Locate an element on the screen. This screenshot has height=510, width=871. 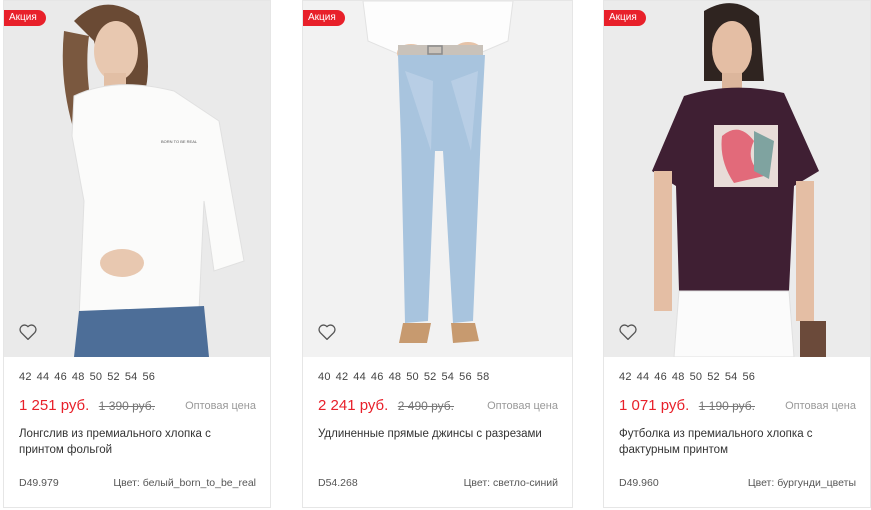
old-price: 1 390 руб. is located at coordinates (127, 406).